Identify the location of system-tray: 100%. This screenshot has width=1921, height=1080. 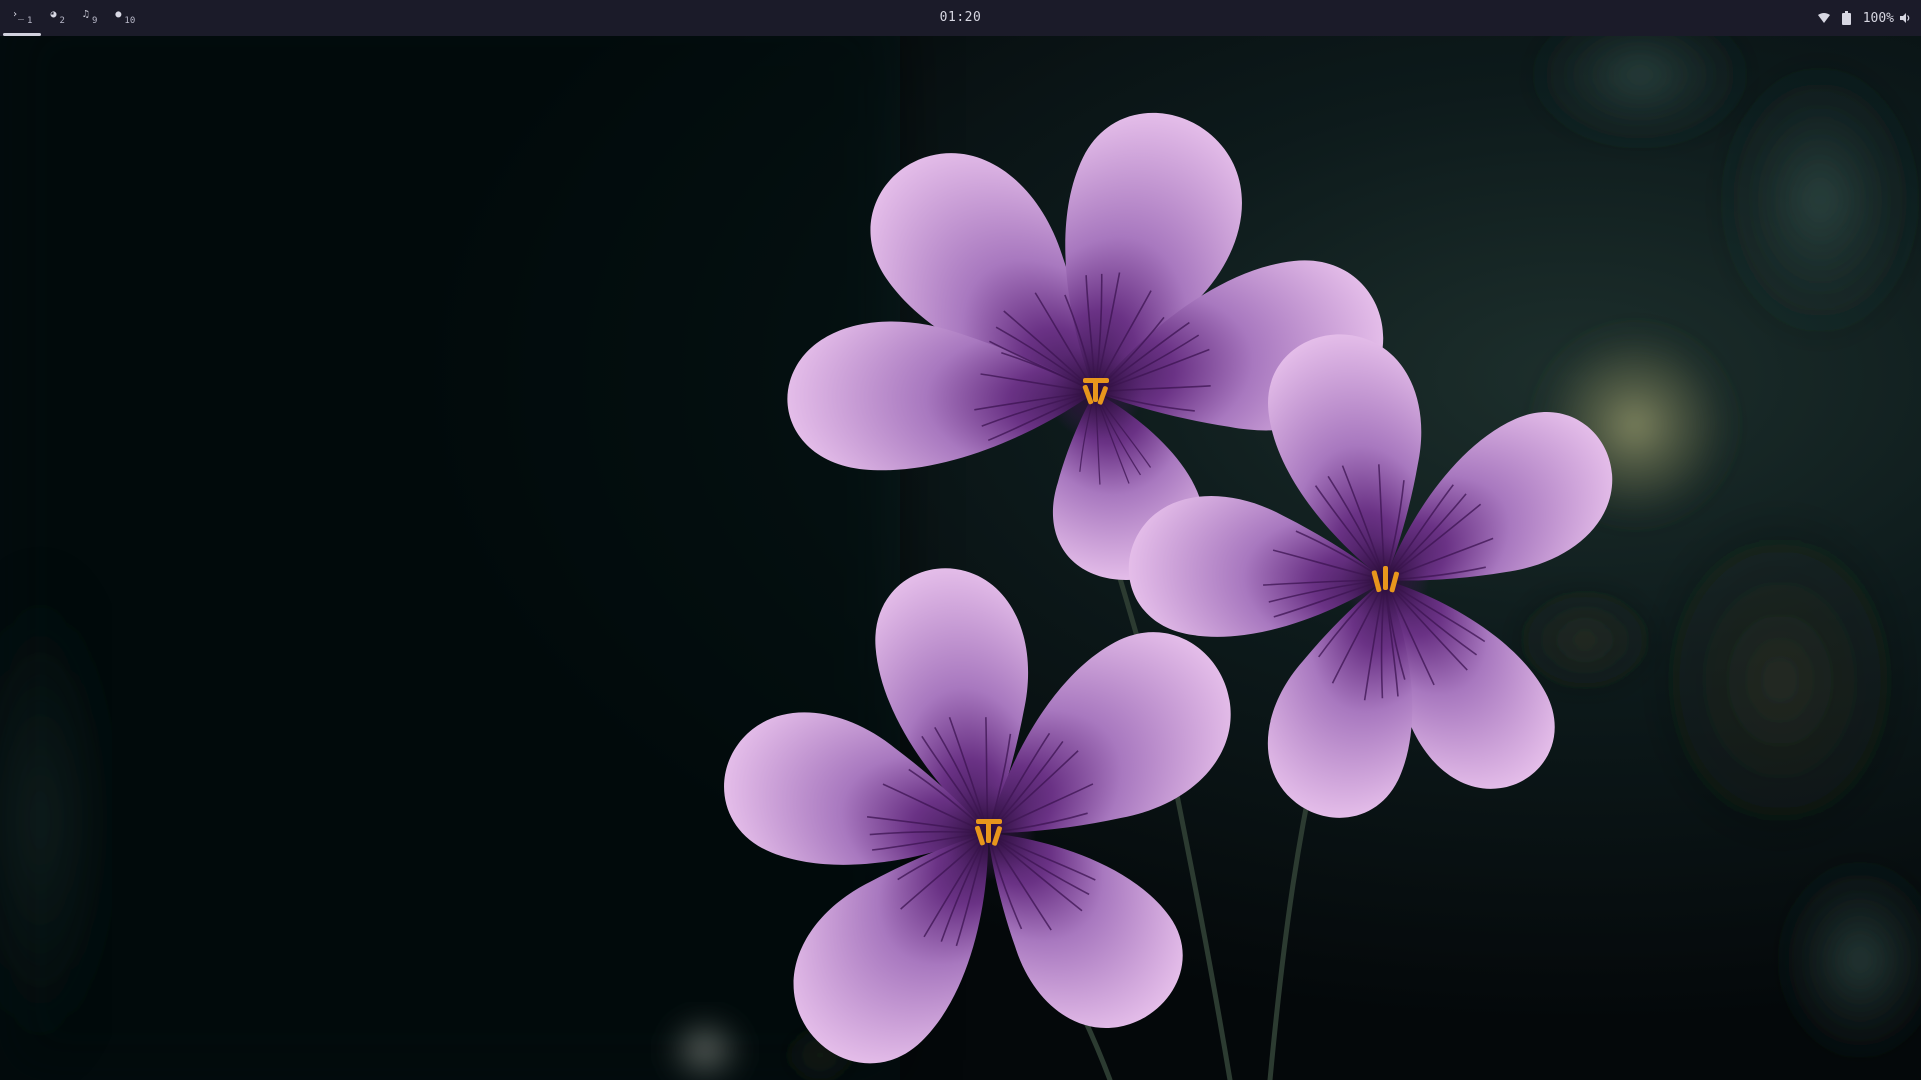
(1864, 18).